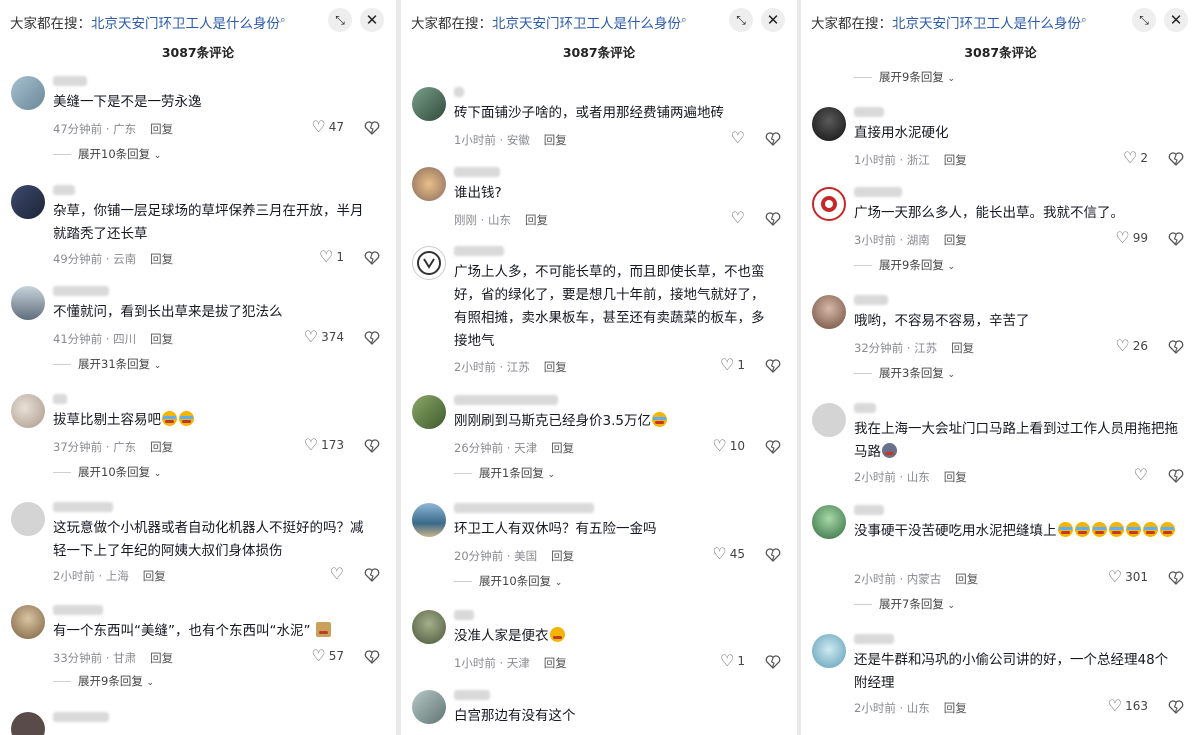 This screenshot has width=1200, height=735. Describe the element at coordinates (327, 127) in the screenshot. I see `like-button: ♡ 47` at that location.